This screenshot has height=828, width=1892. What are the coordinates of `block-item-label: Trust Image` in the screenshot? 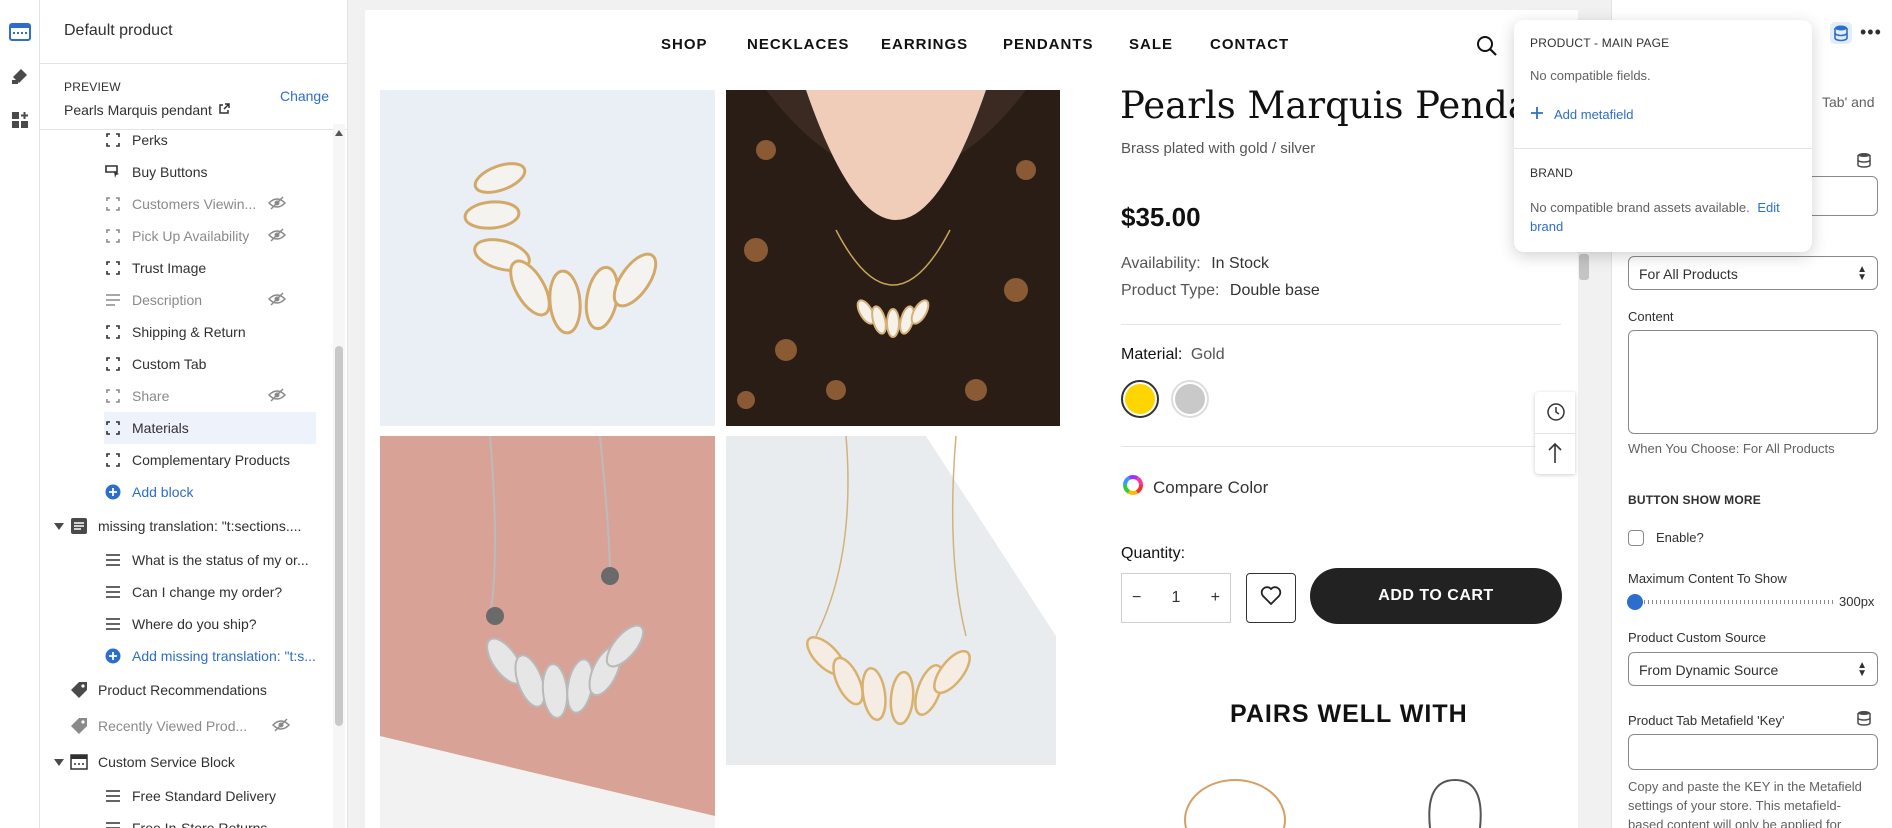 It's located at (169, 268).